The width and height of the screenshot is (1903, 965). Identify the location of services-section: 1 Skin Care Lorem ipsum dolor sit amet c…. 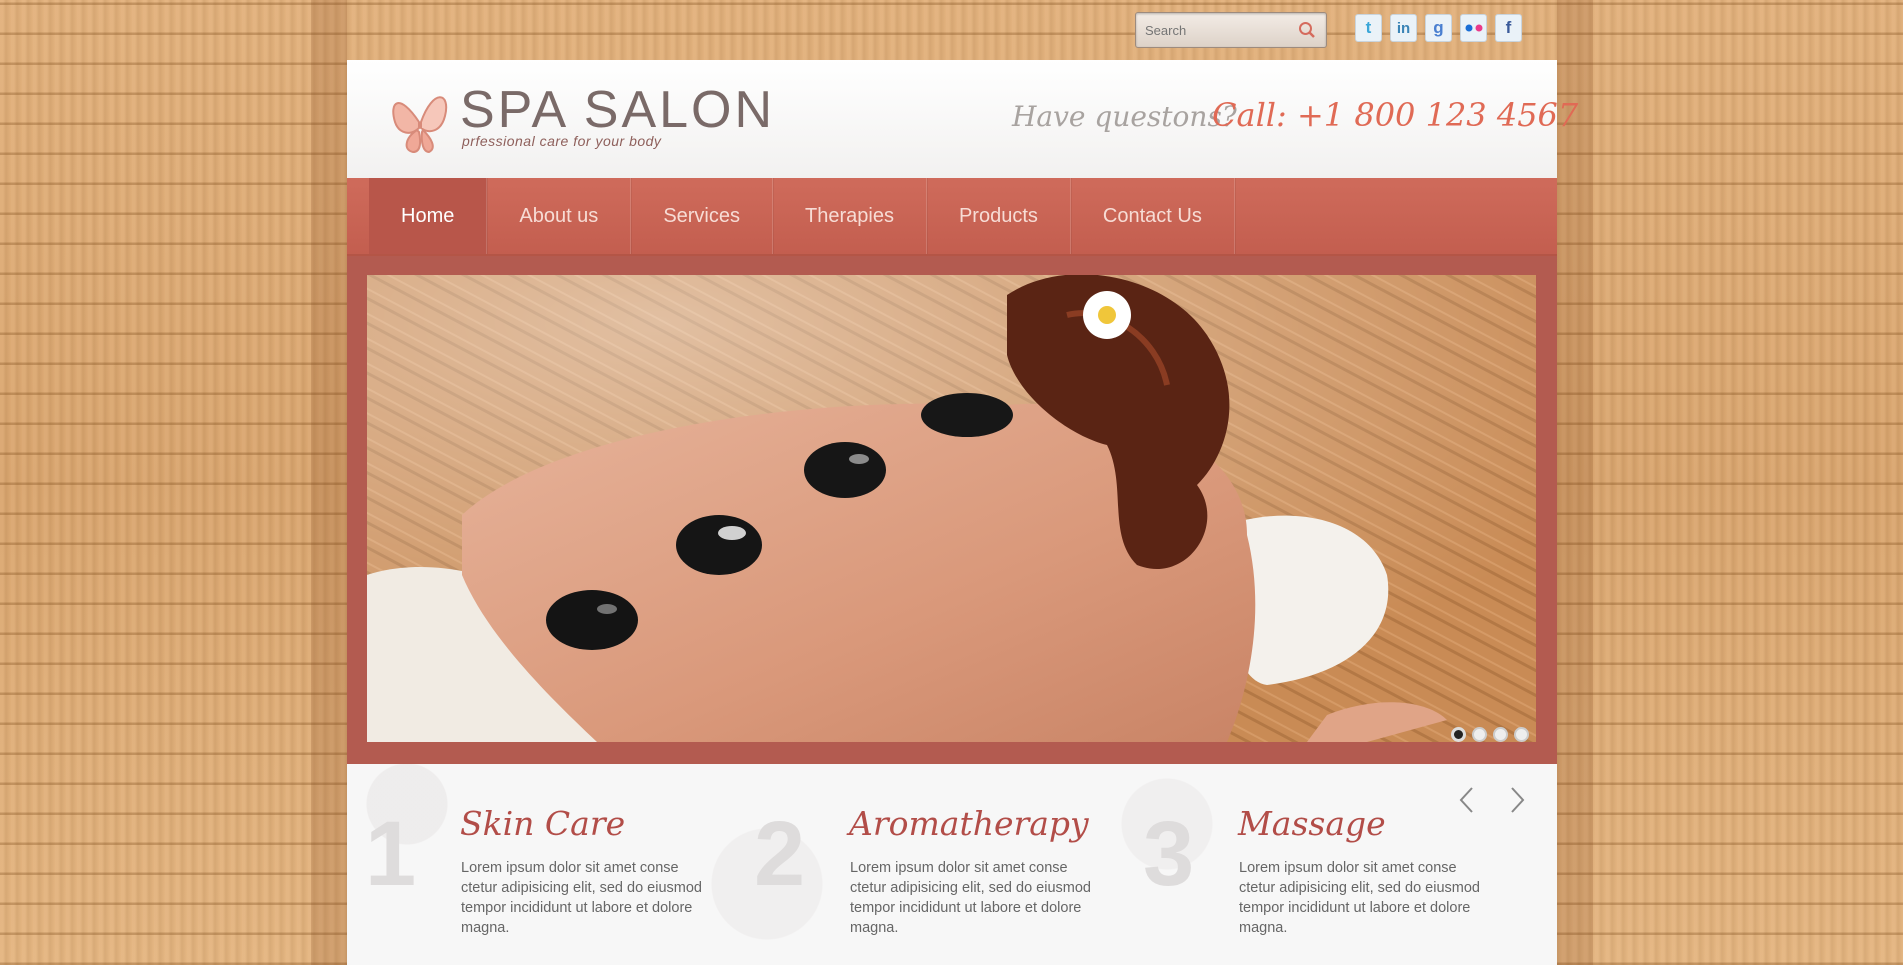
(952, 864).